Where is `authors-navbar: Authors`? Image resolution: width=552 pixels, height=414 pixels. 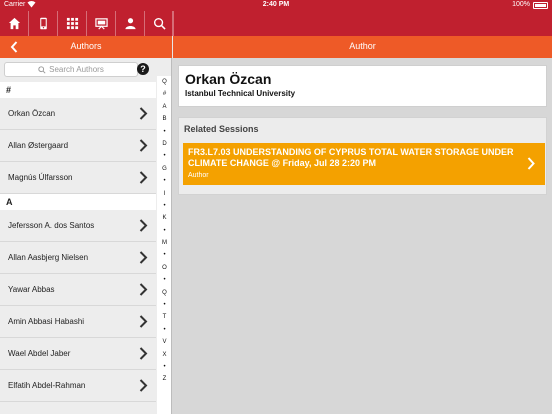 authors-navbar: Authors is located at coordinates (86, 47).